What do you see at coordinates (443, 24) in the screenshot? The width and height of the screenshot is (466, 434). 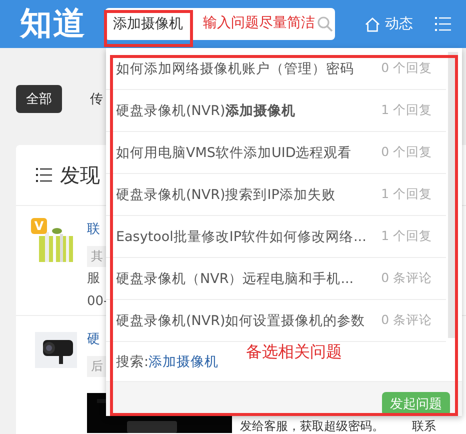 I see `menu-icon` at bounding box center [443, 24].